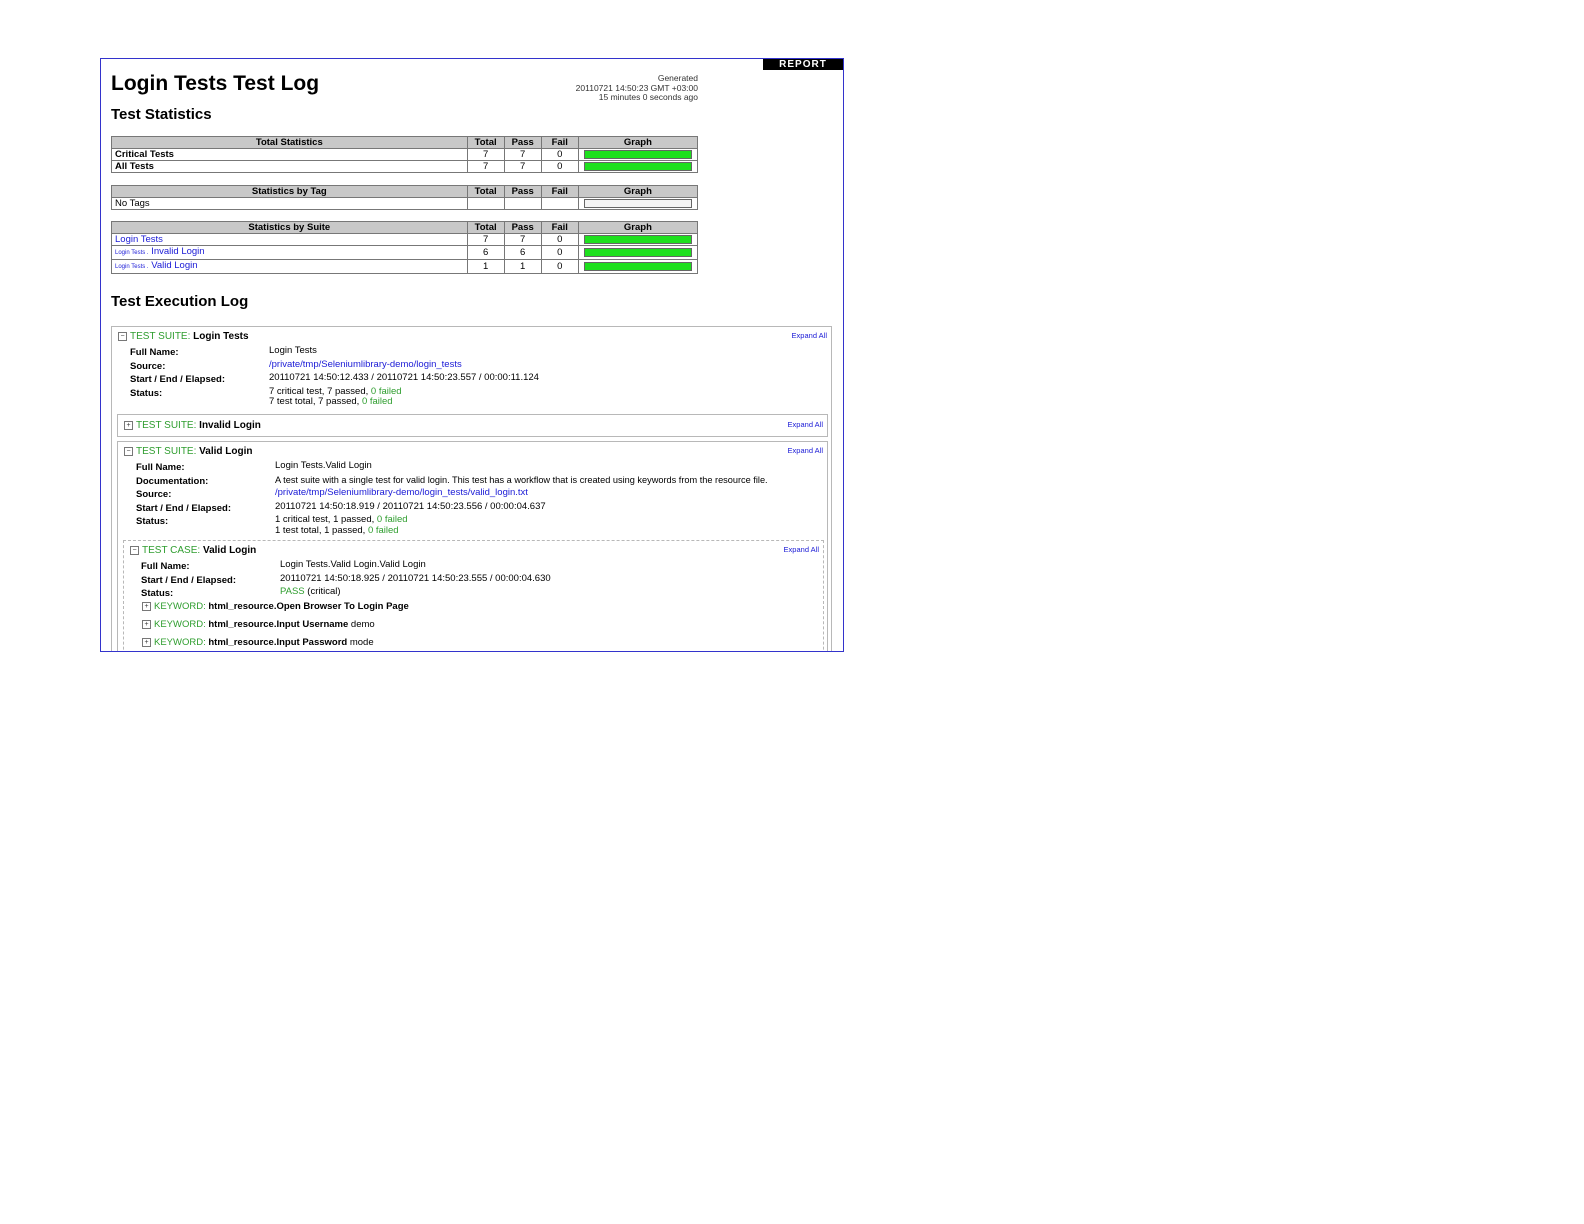 This screenshot has height=1224, width=1584. What do you see at coordinates (360, 642) in the screenshot?
I see `keyword-args: mode` at bounding box center [360, 642].